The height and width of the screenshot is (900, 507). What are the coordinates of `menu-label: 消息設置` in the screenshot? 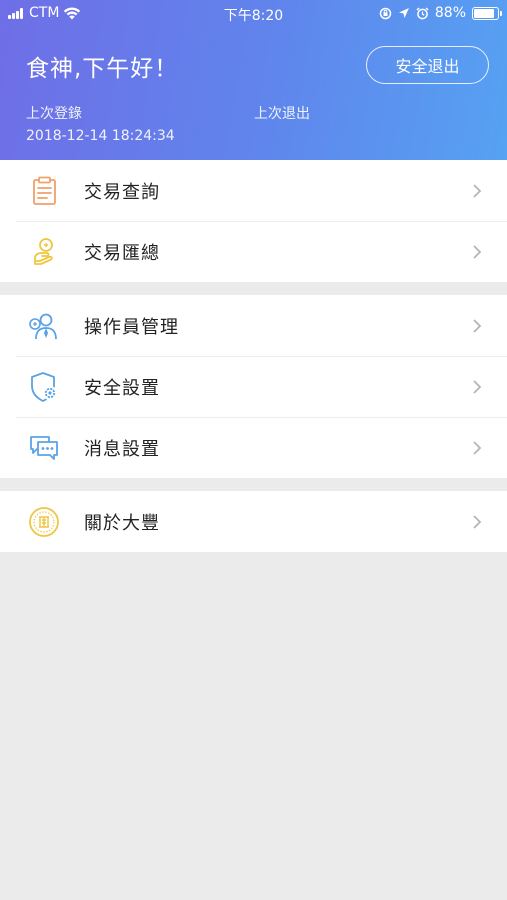 It's located at (122, 449).